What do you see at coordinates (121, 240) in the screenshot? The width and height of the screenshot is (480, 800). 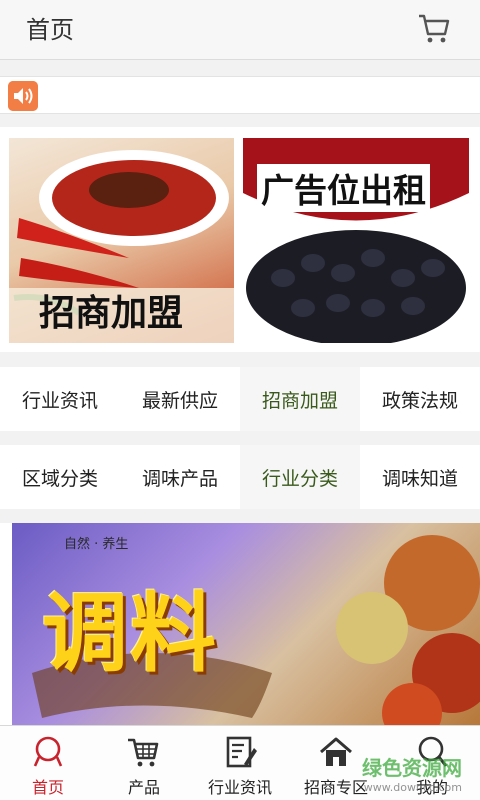 I see `banner-franchise: 招商加盟` at bounding box center [121, 240].